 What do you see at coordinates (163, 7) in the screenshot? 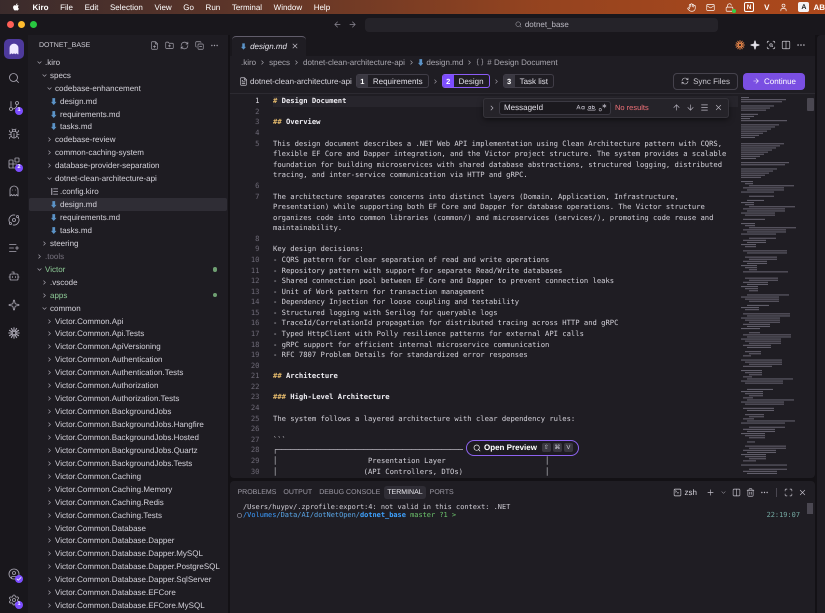
I see `menu-item: View` at bounding box center [163, 7].